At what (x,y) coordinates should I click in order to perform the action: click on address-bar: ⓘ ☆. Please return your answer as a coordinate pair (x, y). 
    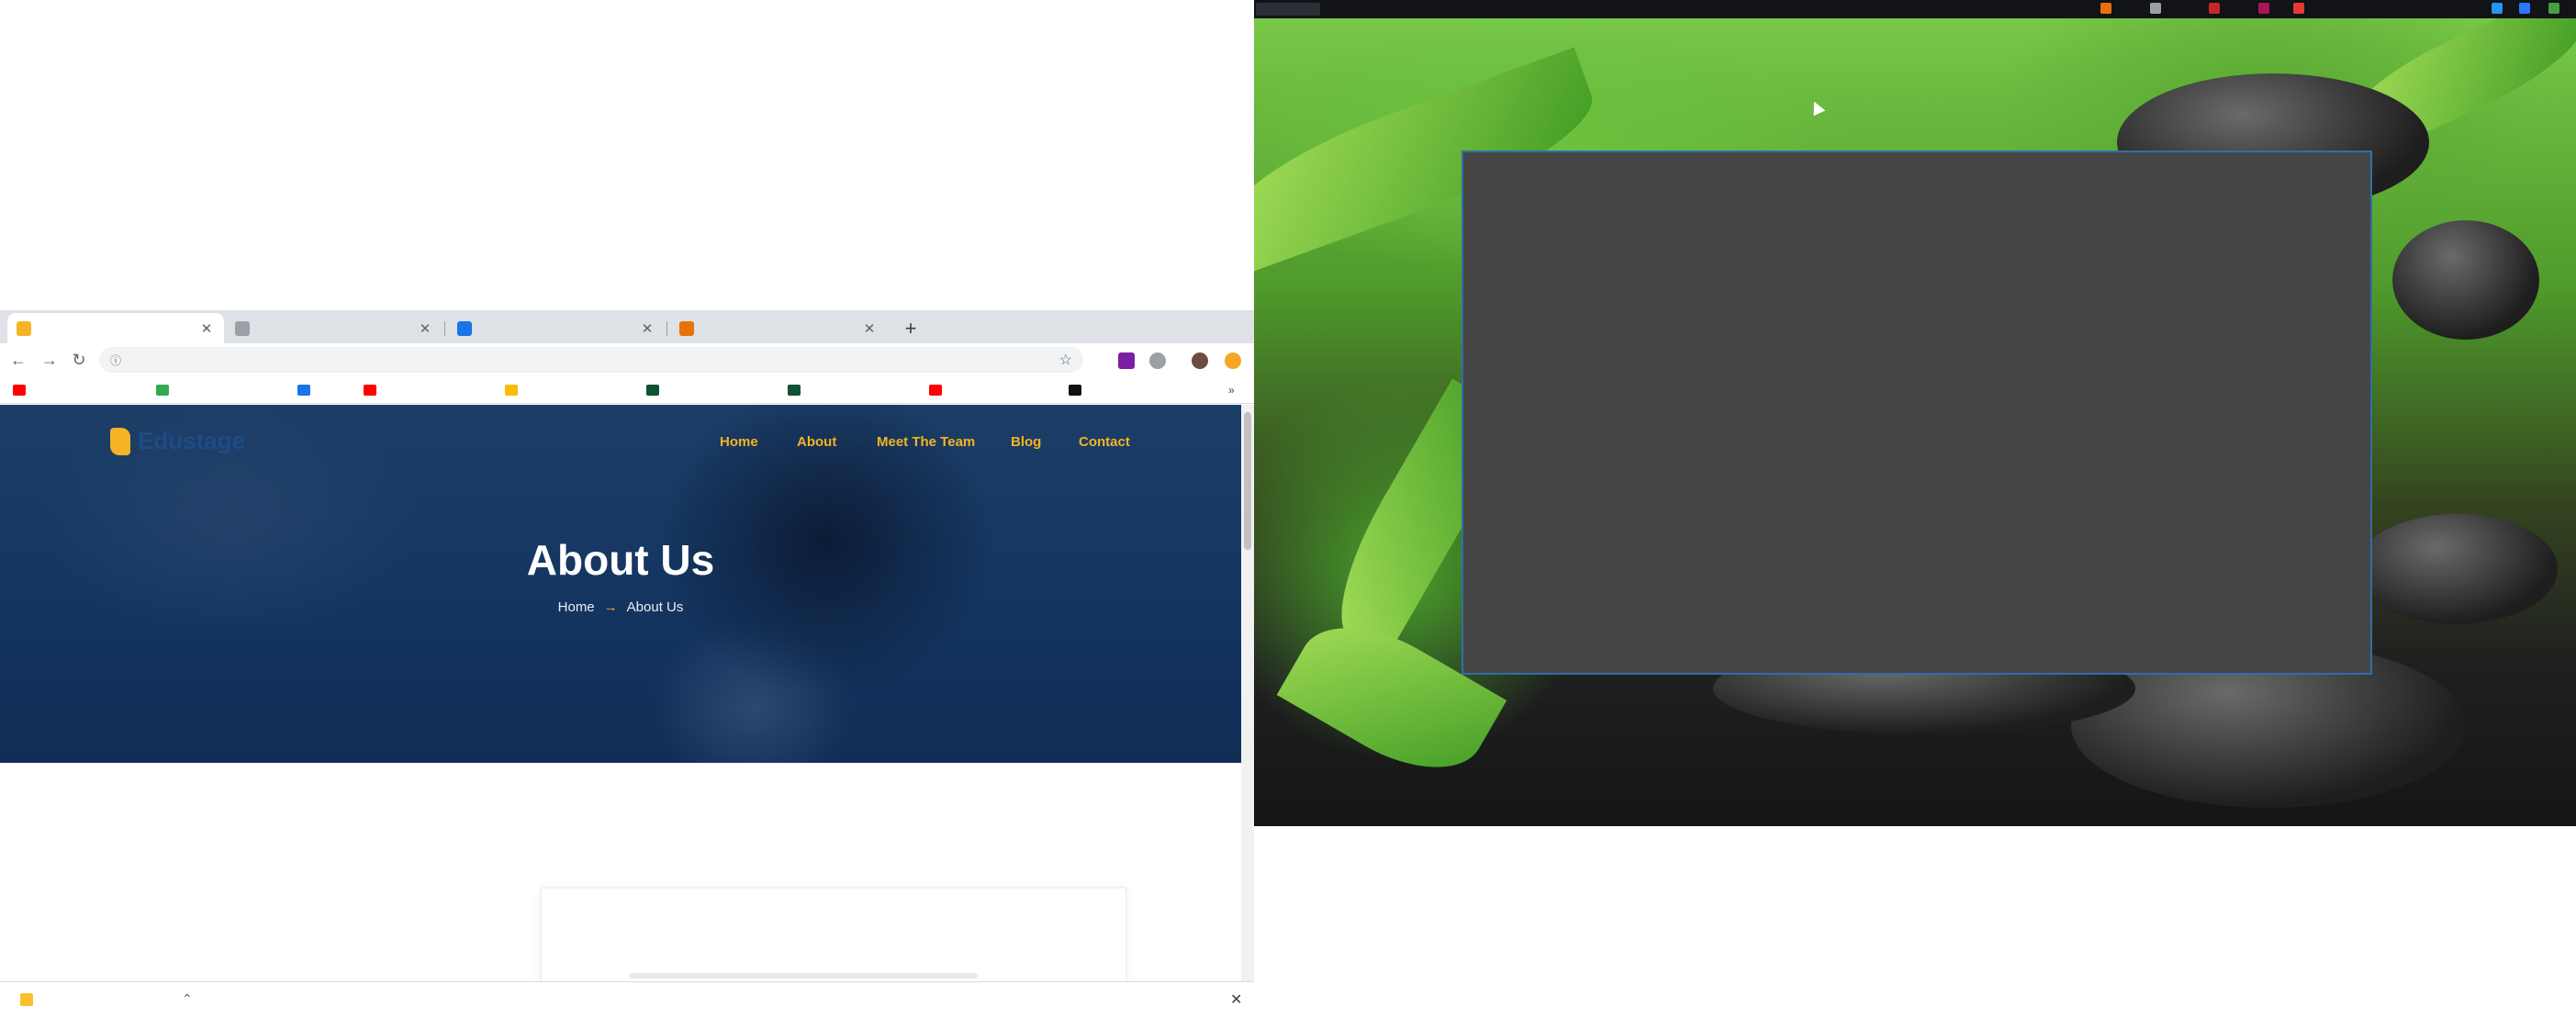
    Looking at the image, I should click on (591, 360).